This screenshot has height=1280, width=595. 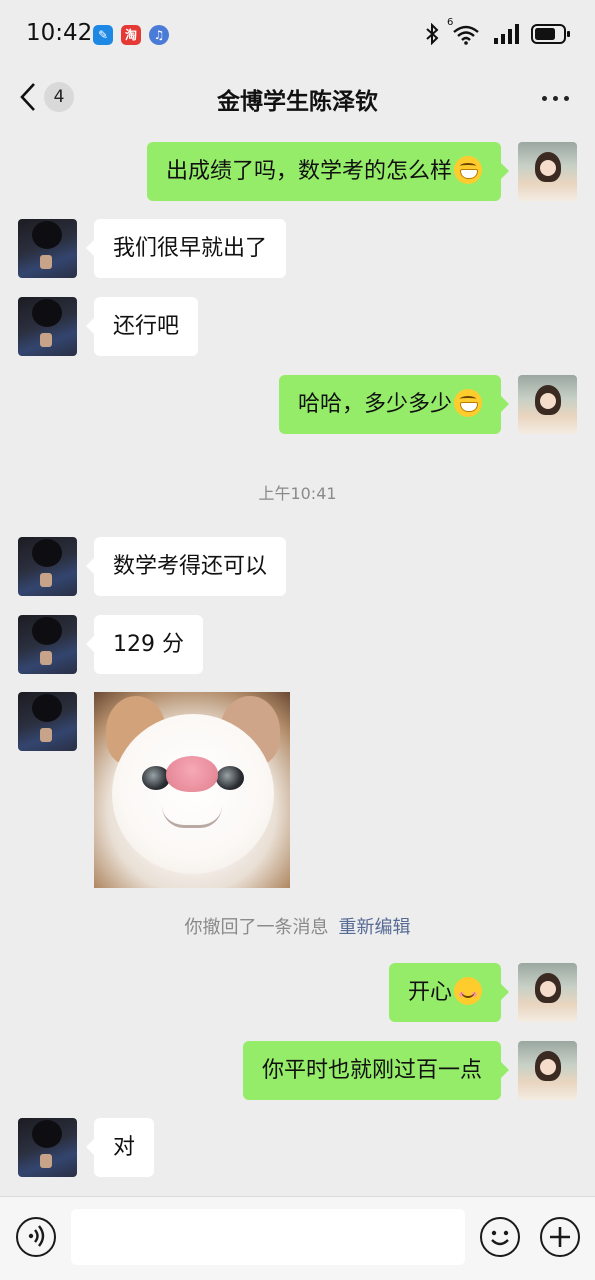 What do you see at coordinates (375, 927) in the screenshot?
I see `re-edit-link: 重新编辑` at bounding box center [375, 927].